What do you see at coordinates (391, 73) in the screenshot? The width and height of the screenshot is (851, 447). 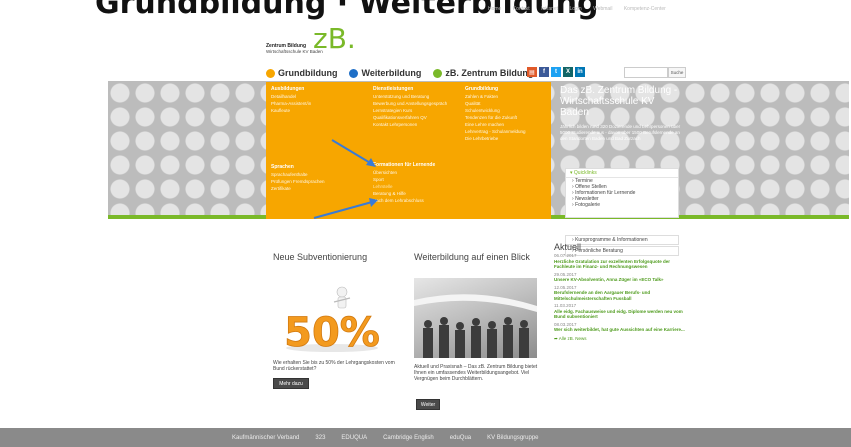 I see `nav-weiterbildung-label: Weiterbildung` at bounding box center [391, 73].